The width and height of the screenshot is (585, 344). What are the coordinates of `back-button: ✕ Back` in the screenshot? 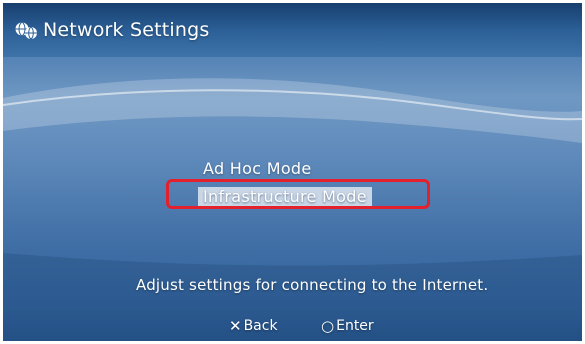 It's located at (253, 326).